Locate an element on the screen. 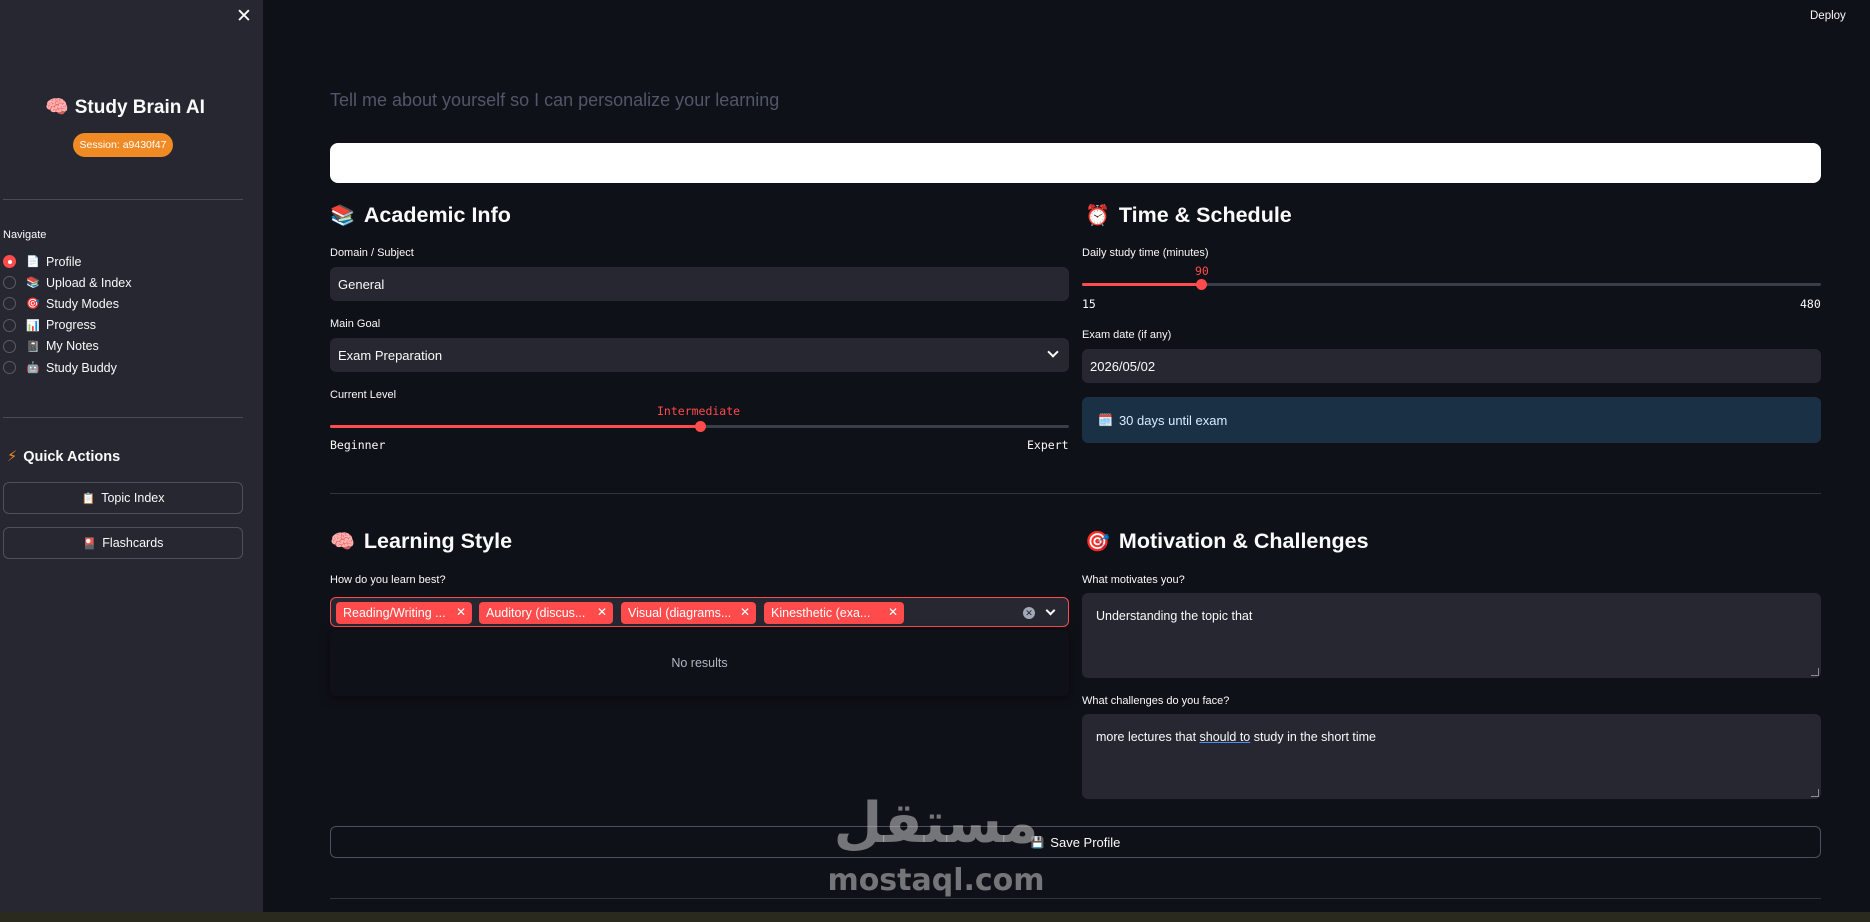 This screenshot has width=1870, height=922. no-results-text: No results is located at coordinates (699, 663).